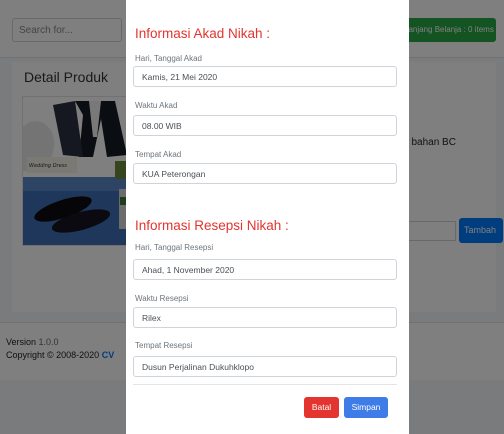 The image size is (504, 434). I want to click on modal-footer-divider, so click(265, 384).